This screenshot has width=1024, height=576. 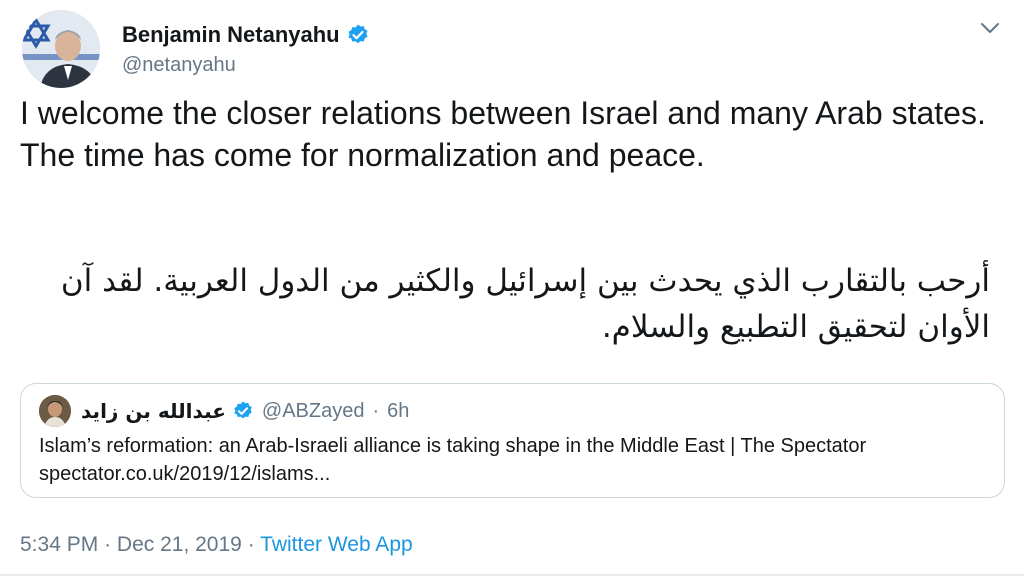 I want to click on tweet-date: Dec 21, 2019, so click(x=179, y=544).